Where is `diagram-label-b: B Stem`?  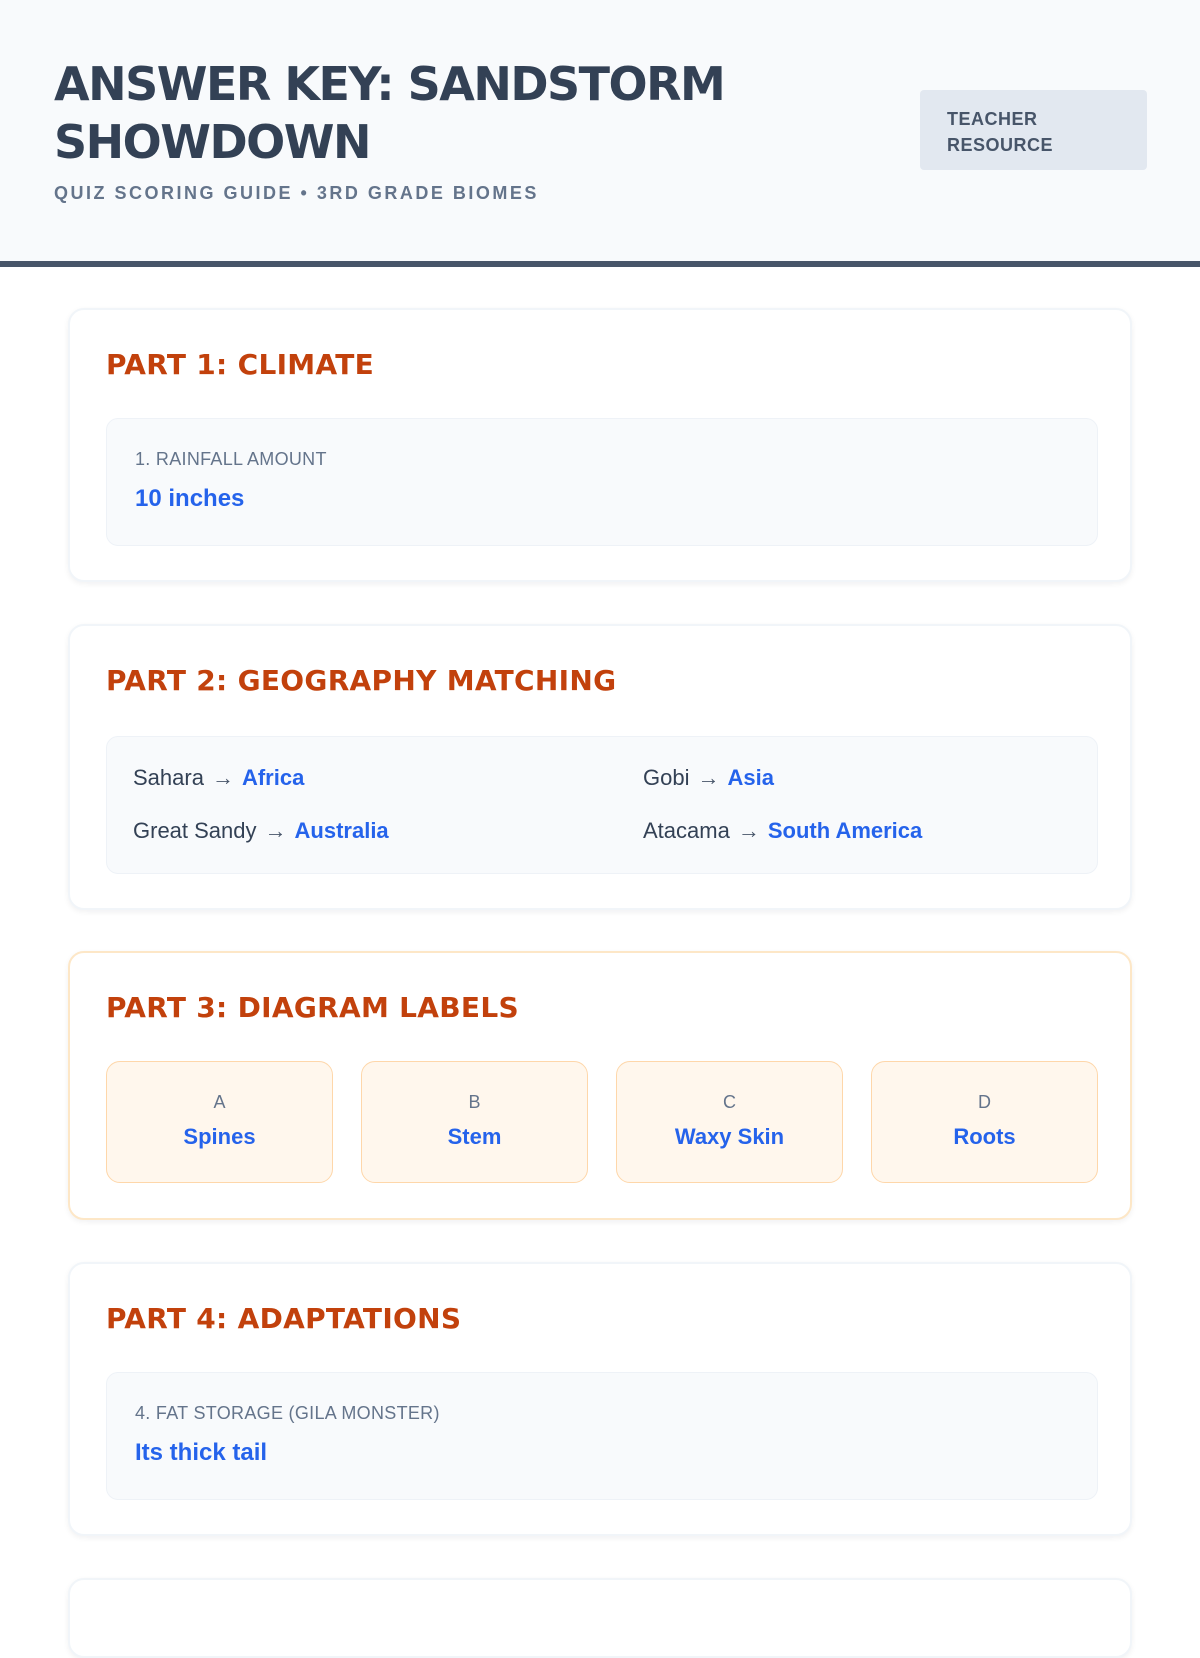 diagram-label-b: B Stem is located at coordinates (474, 1122).